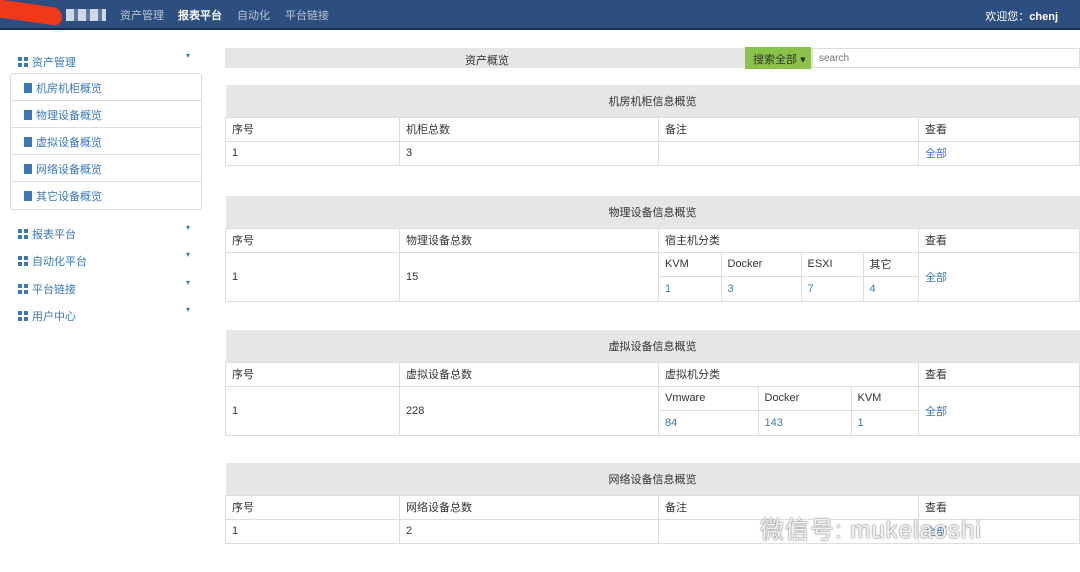 This screenshot has width=1080, height=572. What do you see at coordinates (106, 195) in the screenshot?
I see `sidebar-item-other: 其它设备概览` at bounding box center [106, 195].